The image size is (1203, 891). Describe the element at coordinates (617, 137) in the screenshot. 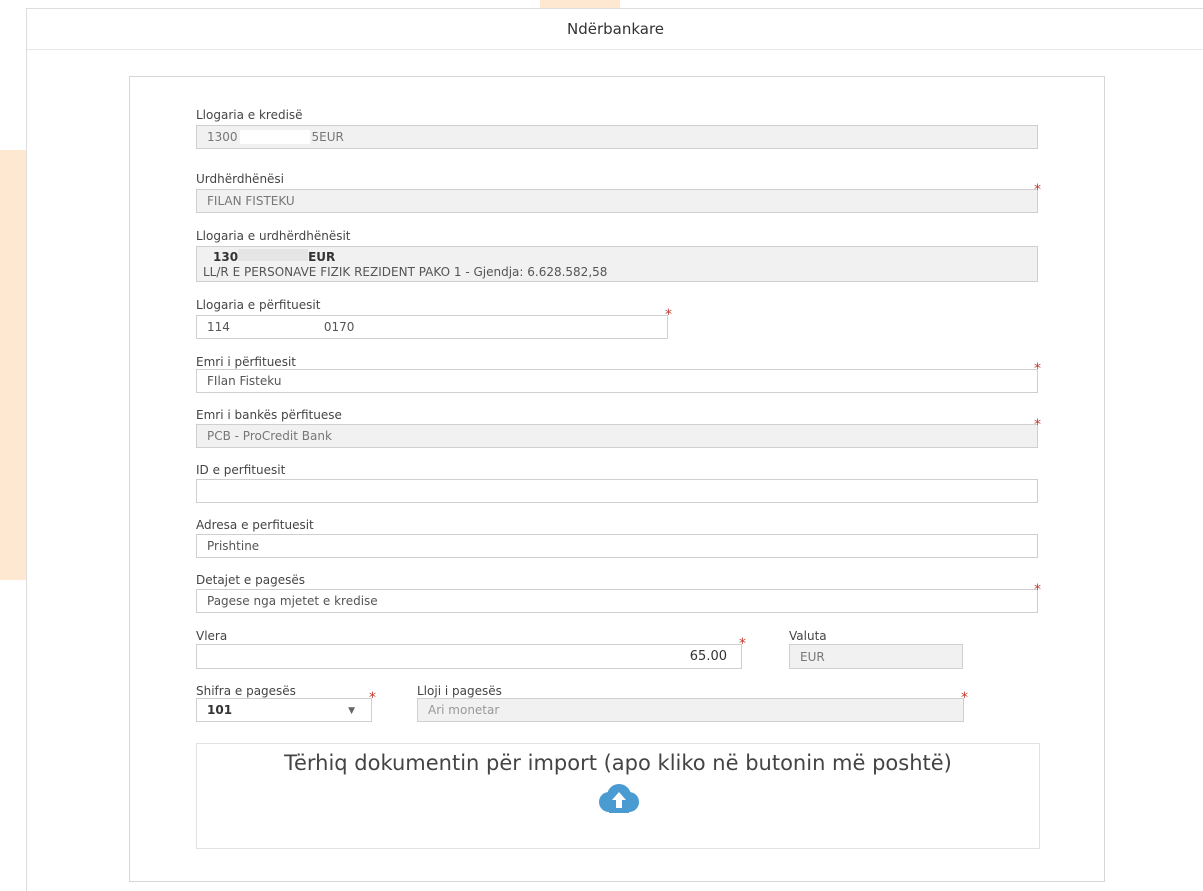

I see `credit-account-field: 1300 5EUR` at that location.